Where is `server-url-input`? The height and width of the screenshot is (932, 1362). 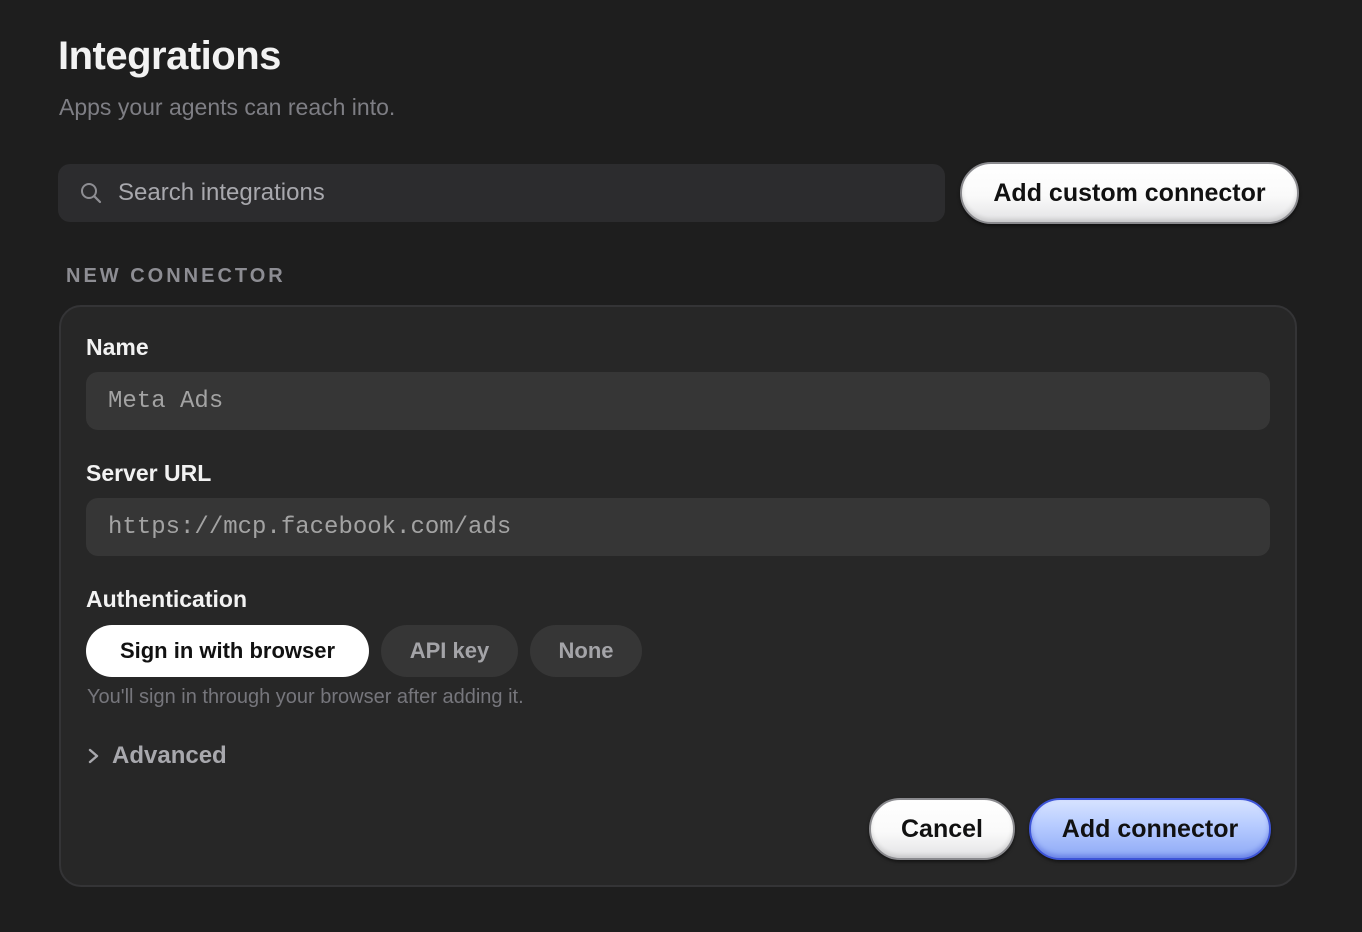 server-url-input is located at coordinates (678, 527).